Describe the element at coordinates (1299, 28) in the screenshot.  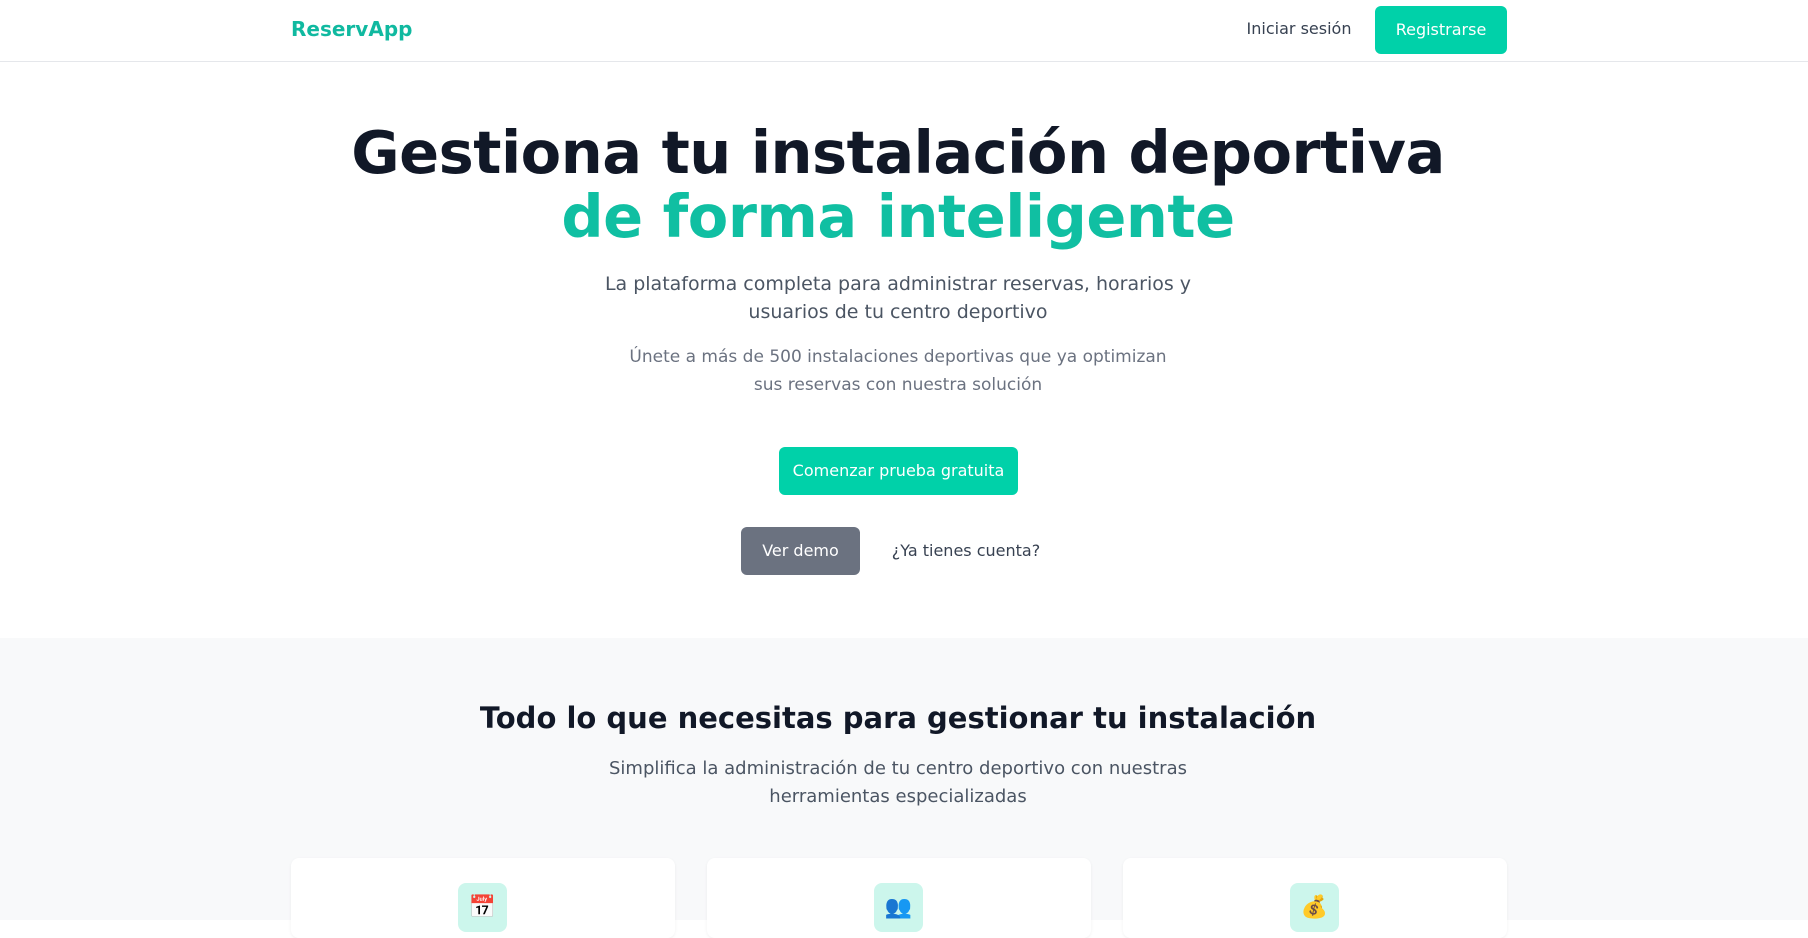
I see `login-link: Iniciar sesión` at that location.